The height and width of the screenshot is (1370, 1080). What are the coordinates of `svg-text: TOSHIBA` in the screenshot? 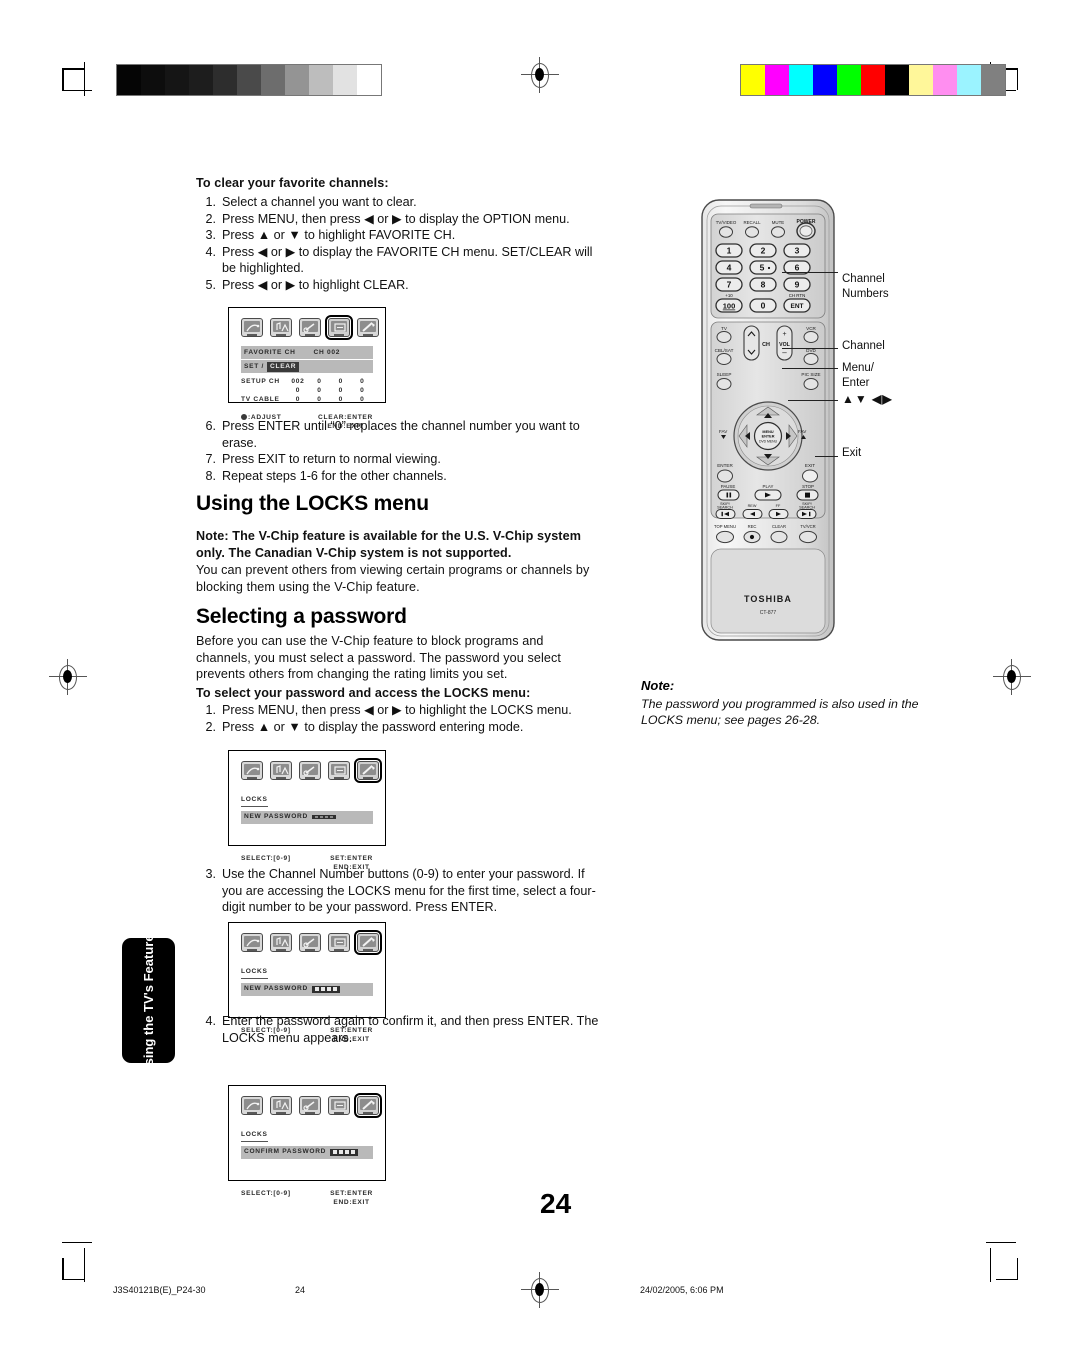 It's located at (768, 599).